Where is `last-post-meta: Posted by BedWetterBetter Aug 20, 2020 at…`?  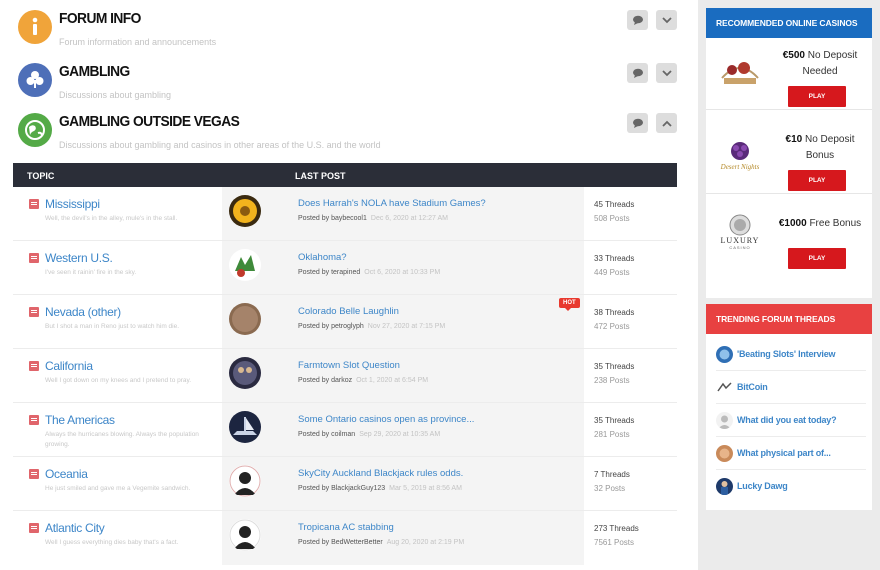
last-post-meta: Posted by BedWetterBetter Aug 20, 2020 at… is located at coordinates (381, 542).